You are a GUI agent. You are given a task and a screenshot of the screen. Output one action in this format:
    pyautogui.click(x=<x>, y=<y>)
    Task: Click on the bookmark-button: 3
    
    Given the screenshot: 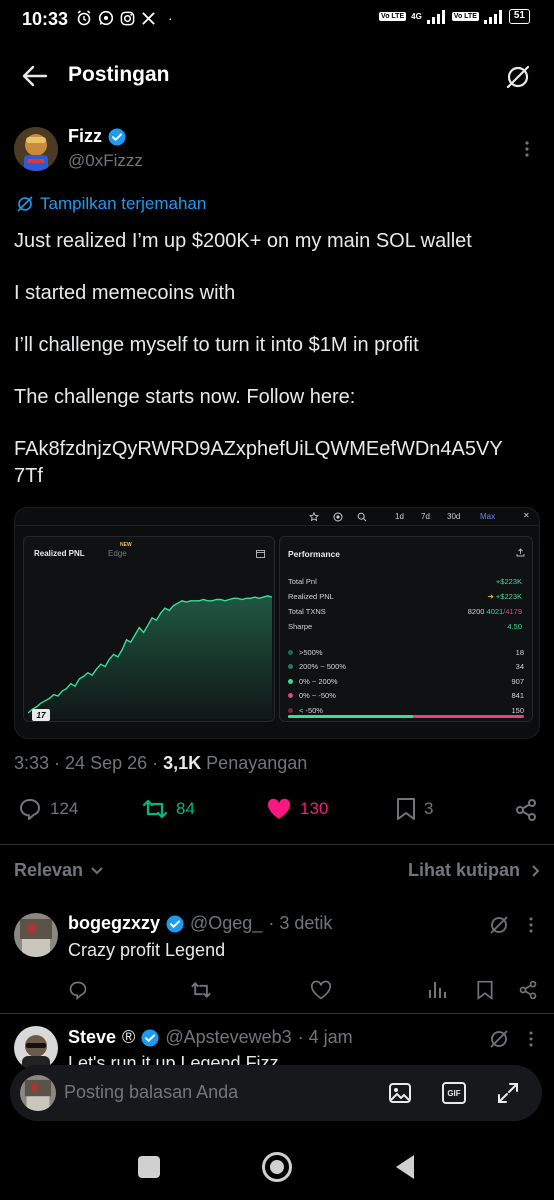 What is the action you would take?
    pyautogui.click(x=414, y=809)
    